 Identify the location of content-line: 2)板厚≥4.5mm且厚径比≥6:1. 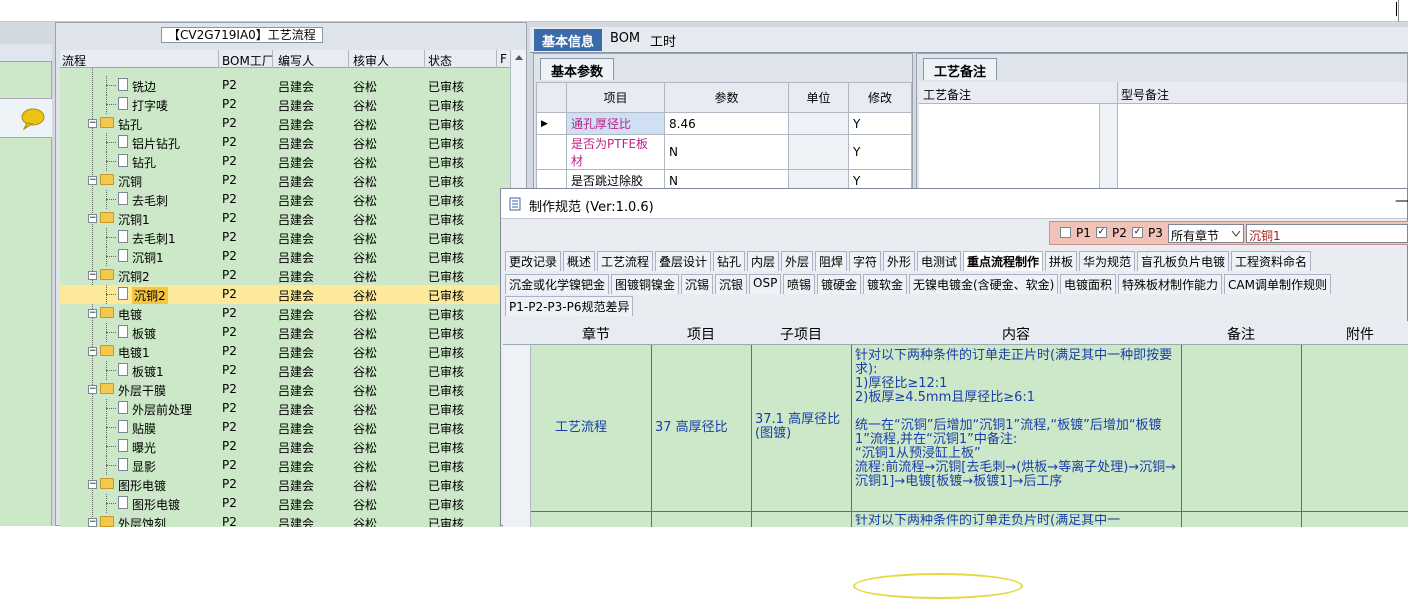
(945, 397).